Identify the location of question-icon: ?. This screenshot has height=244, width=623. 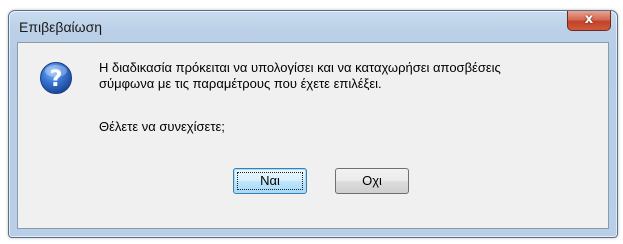
(56, 78).